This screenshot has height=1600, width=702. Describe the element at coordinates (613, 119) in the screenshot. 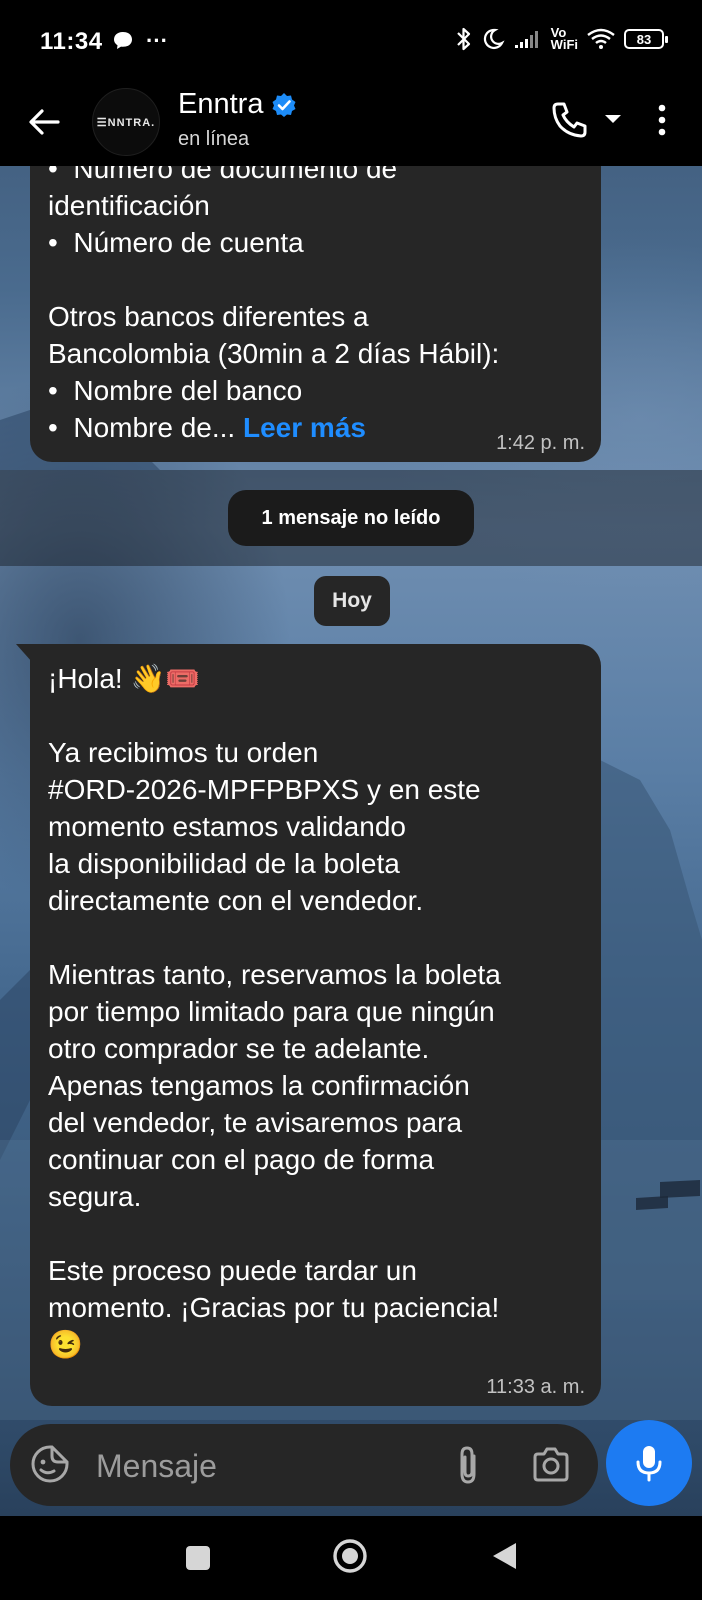

I see `call-options-chevron-icon` at that location.